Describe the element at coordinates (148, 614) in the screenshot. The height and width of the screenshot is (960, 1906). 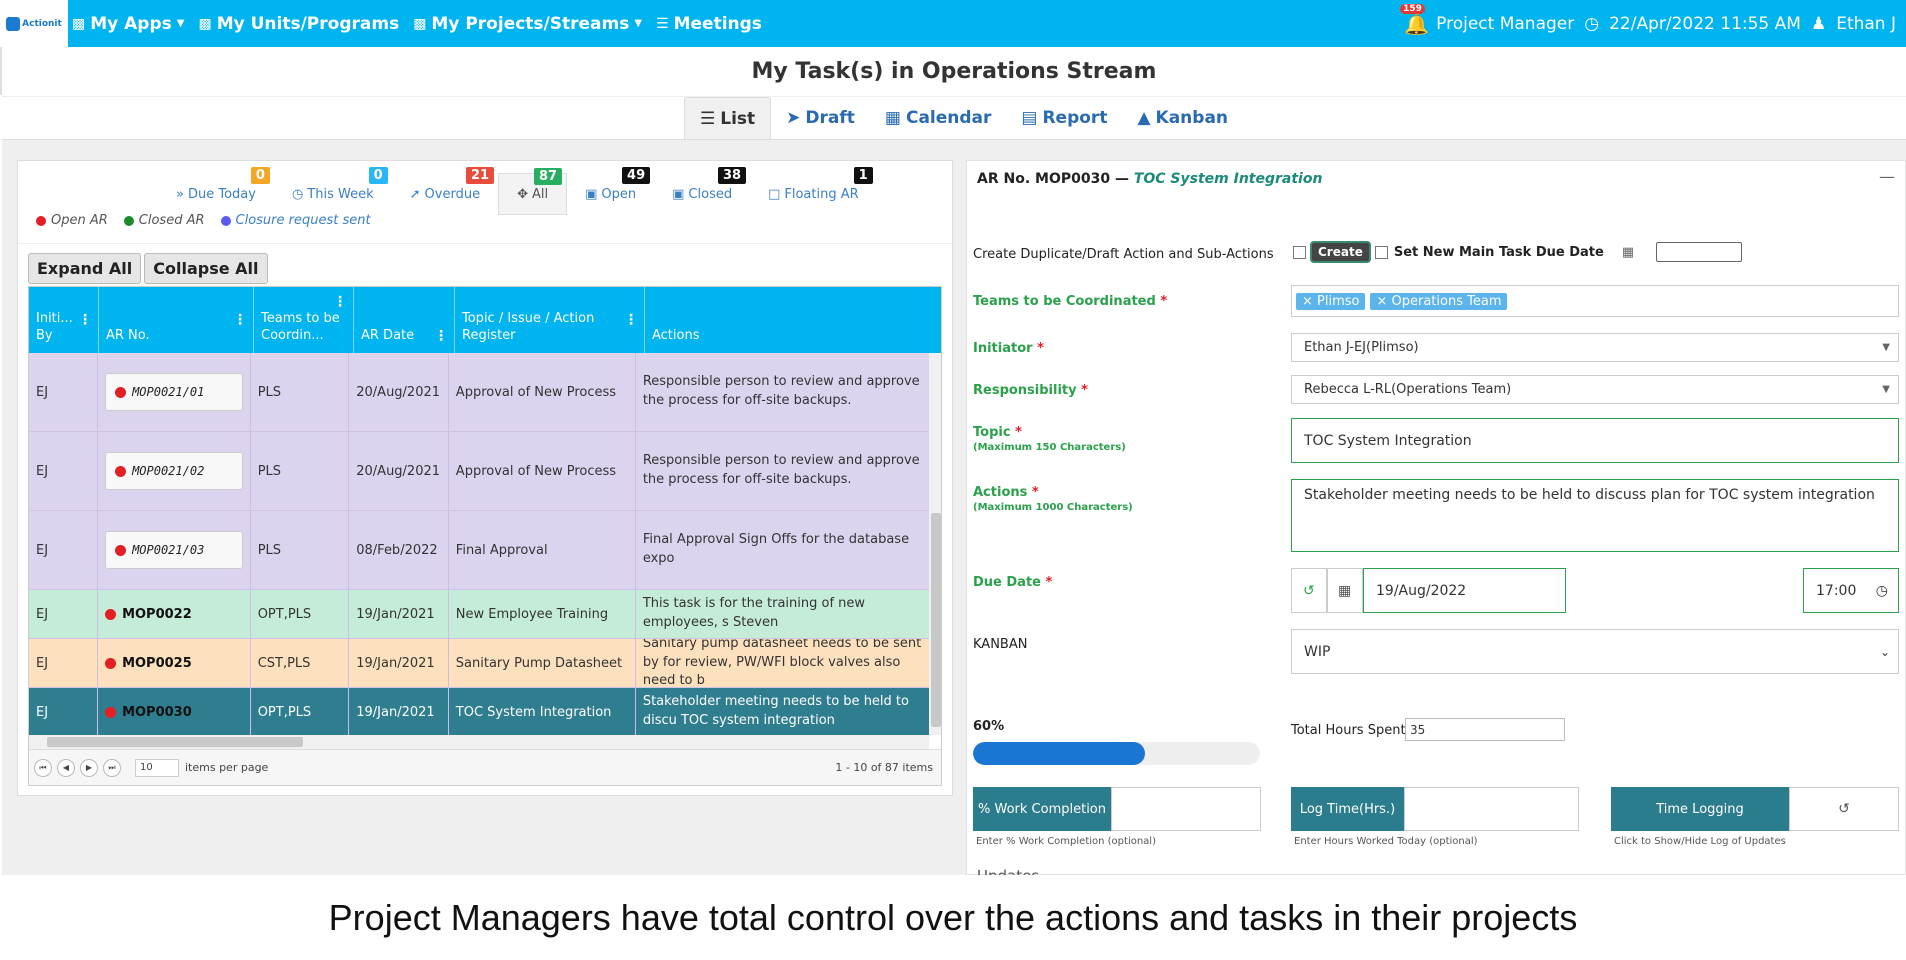
I see `ar-link: MOP0022` at that location.